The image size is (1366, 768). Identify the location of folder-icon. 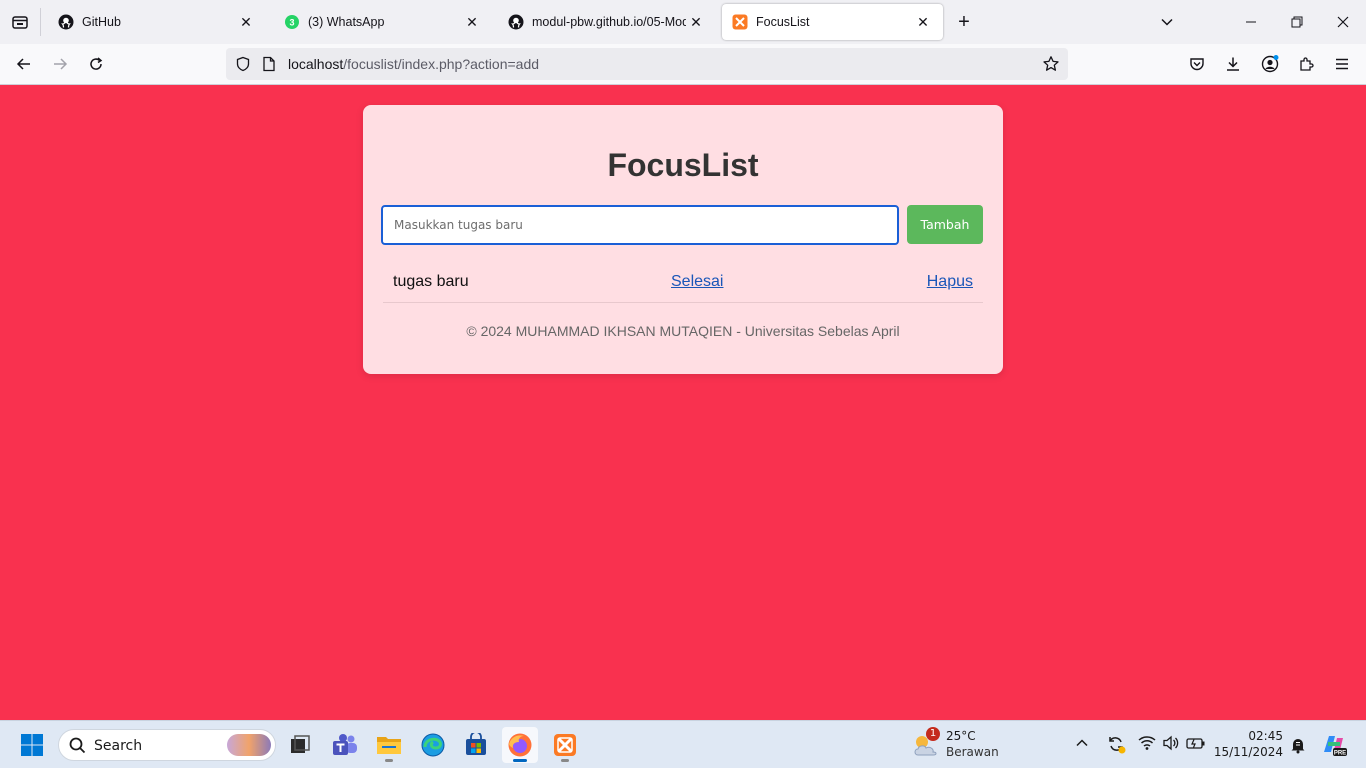
(389, 745).